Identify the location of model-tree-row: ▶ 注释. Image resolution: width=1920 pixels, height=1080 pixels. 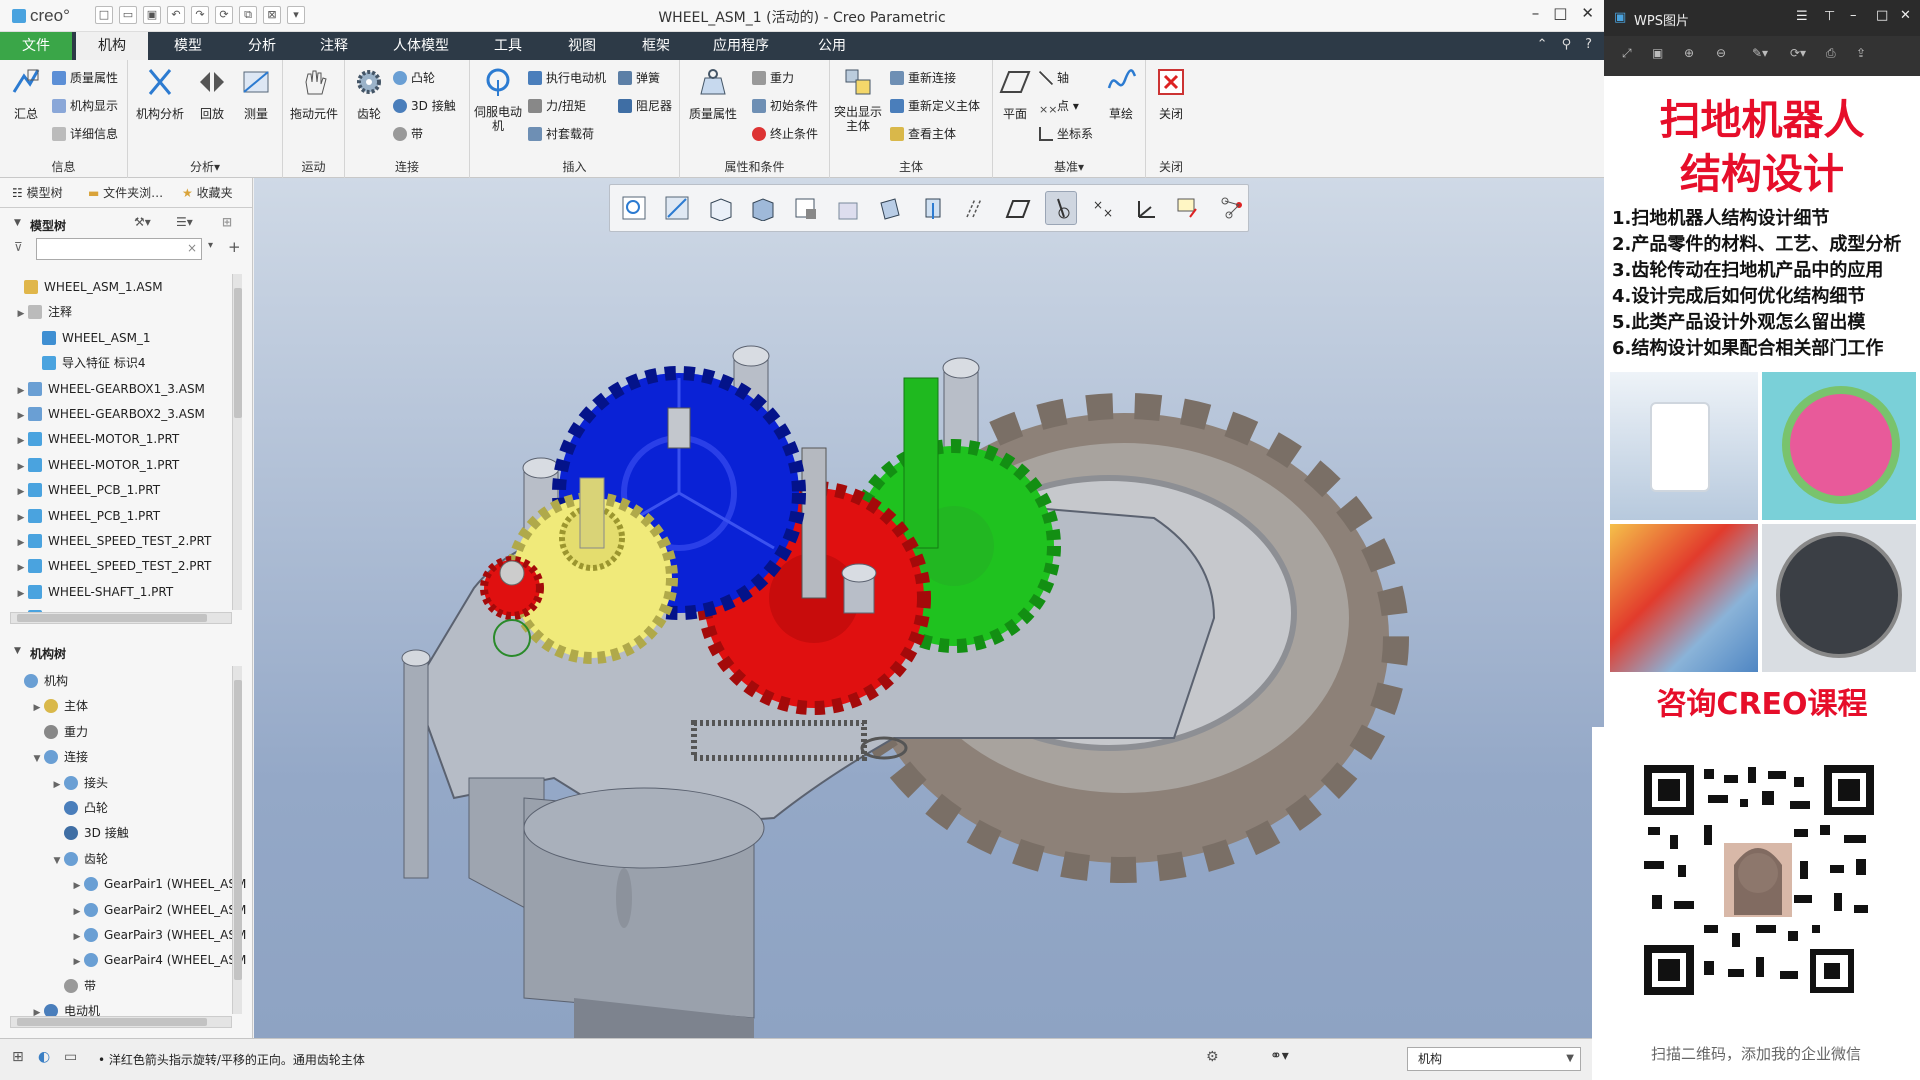
(43, 312).